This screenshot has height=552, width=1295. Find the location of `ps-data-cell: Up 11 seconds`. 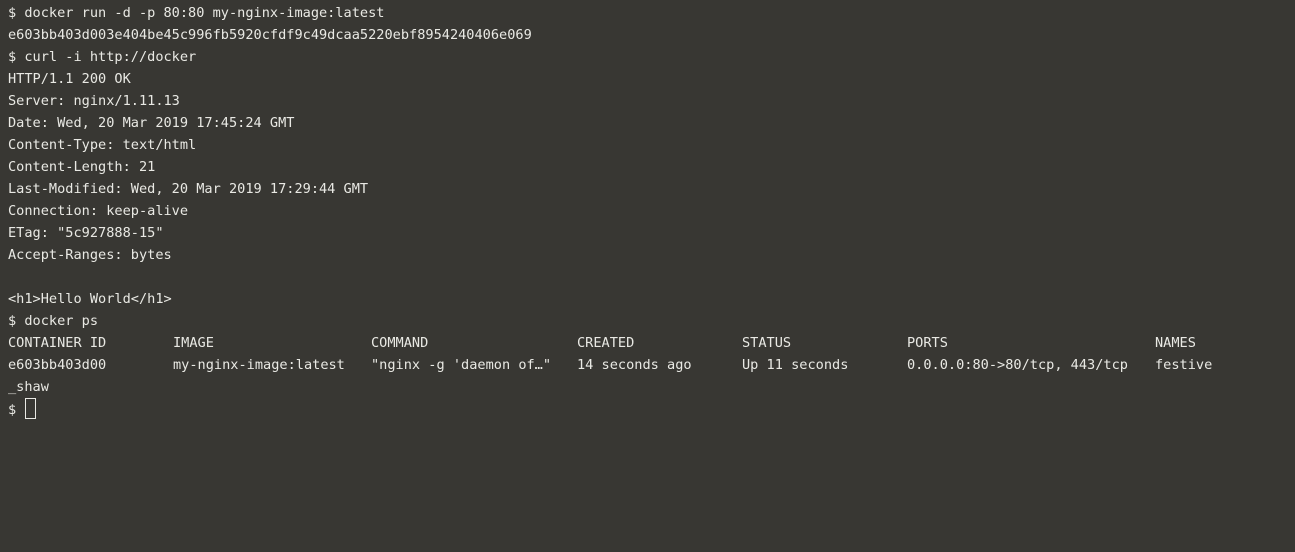

ps-data-cell: Up 11 seconds is located at coordinates (795, 365).